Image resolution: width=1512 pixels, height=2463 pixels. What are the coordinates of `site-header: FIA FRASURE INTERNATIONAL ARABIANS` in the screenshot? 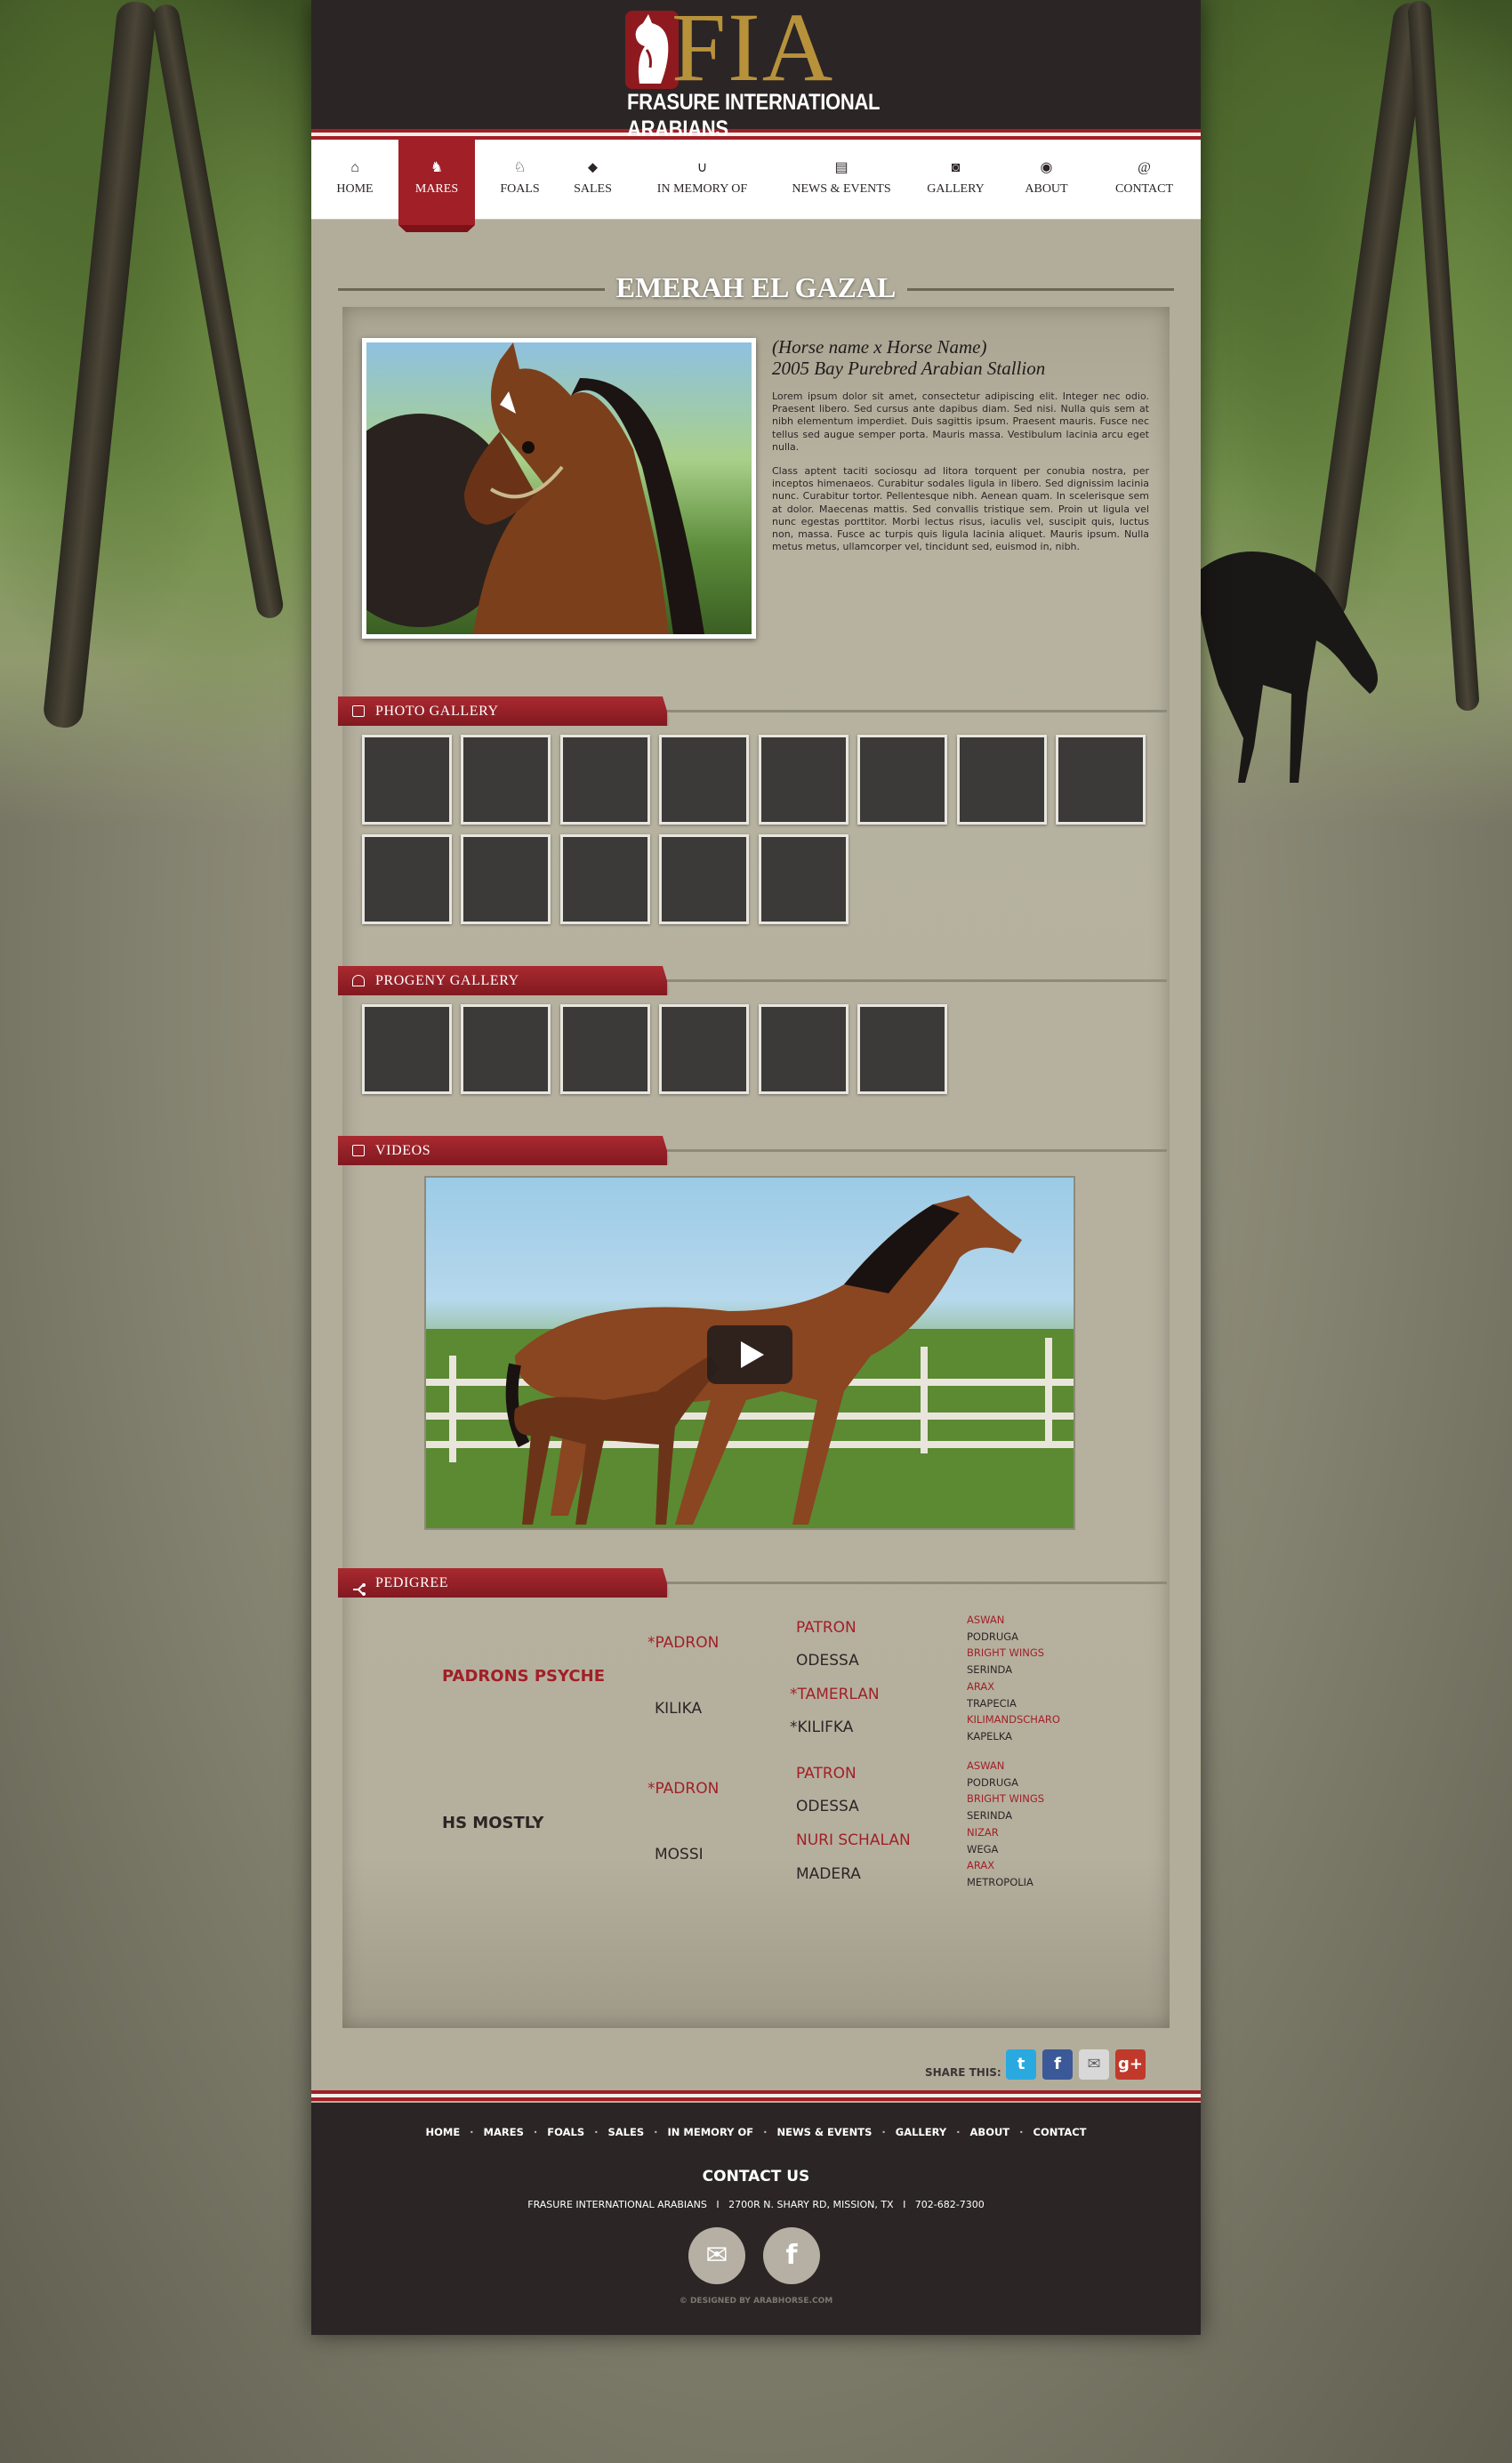 It's located at (756, 70).